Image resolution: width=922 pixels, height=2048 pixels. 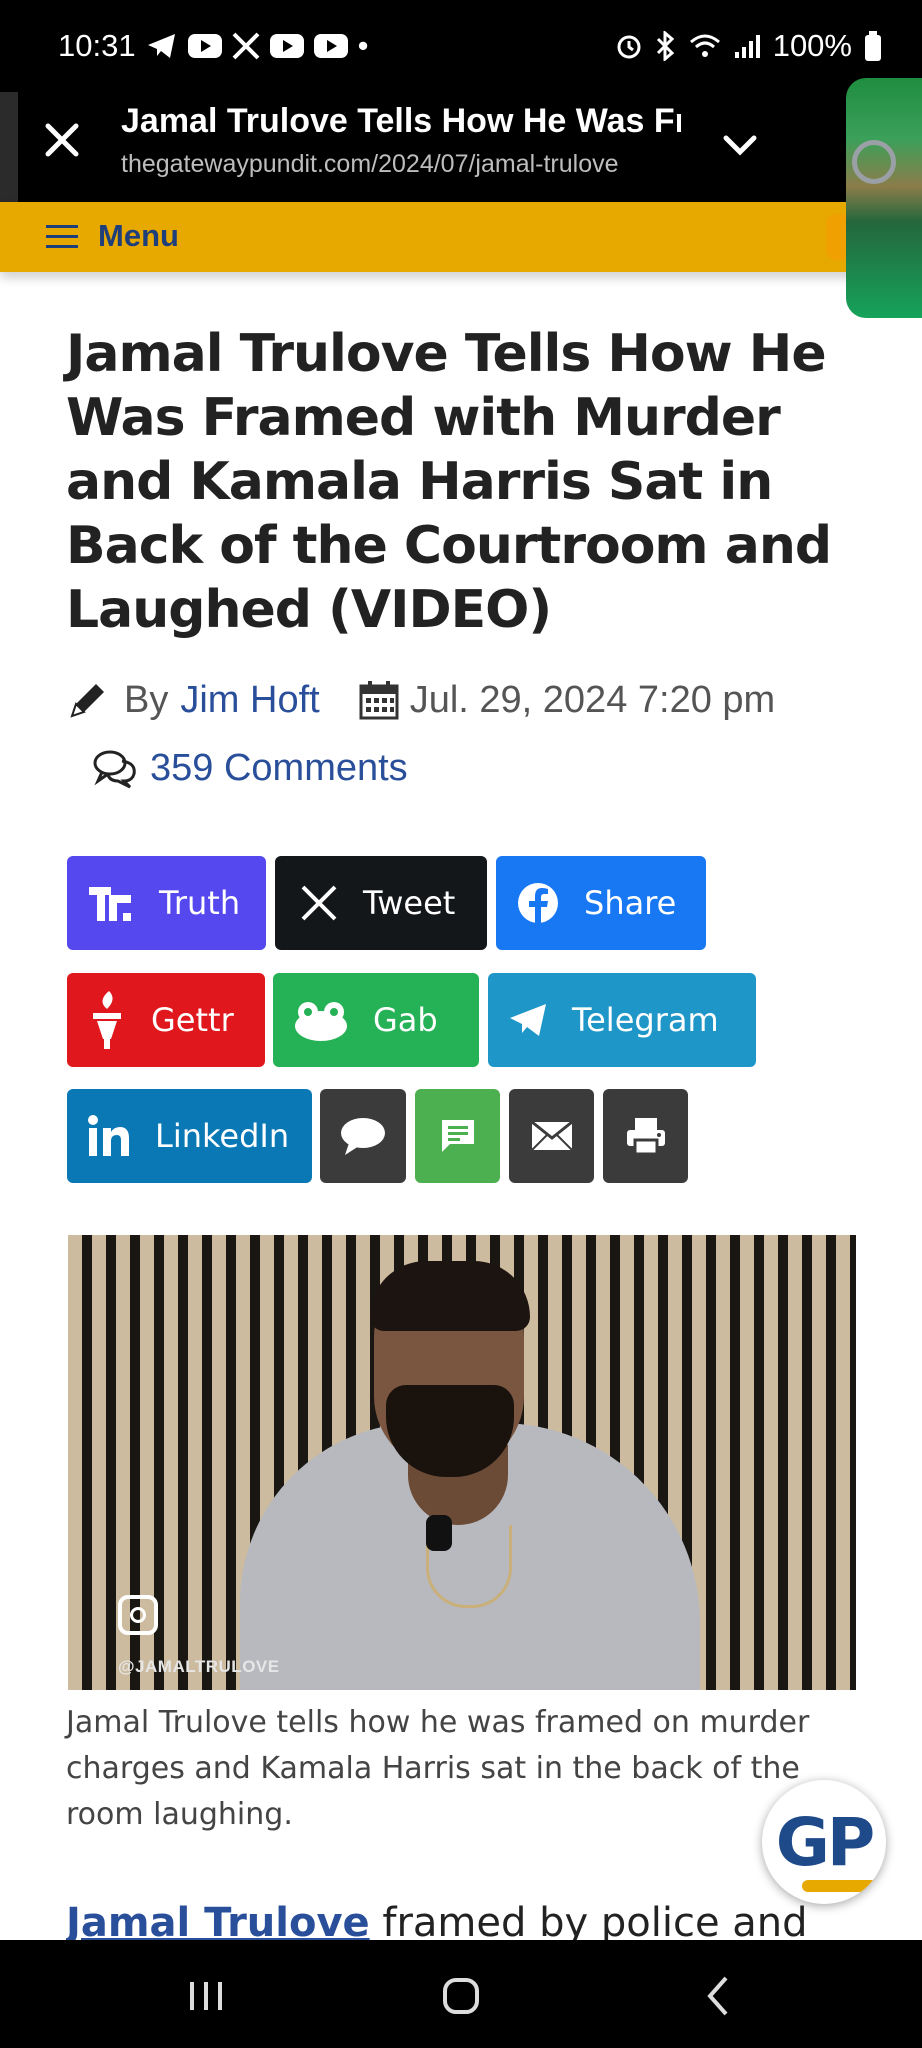 I want to click on hamburger-icon, so click(x=62, y=236).